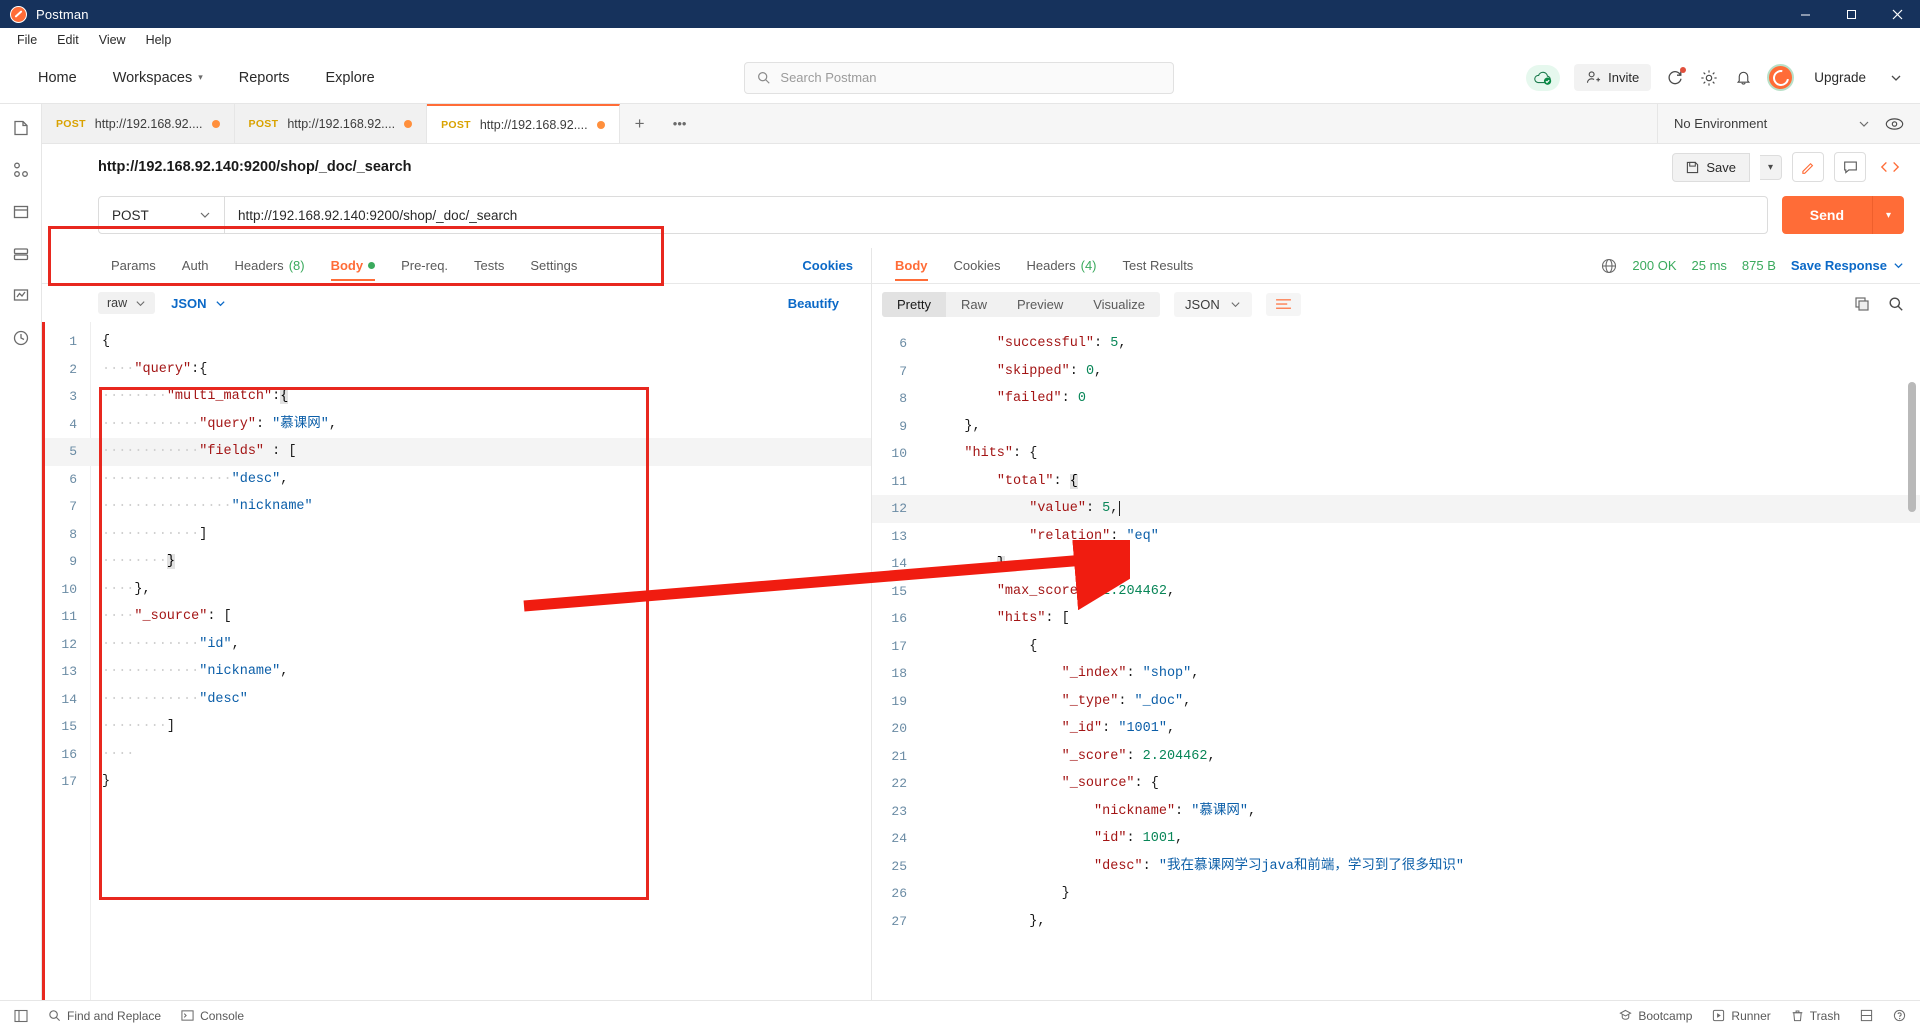  Describe the element at coordinates (1396, 894) in the screenshot. I see `code-line: 26 }` at that location.